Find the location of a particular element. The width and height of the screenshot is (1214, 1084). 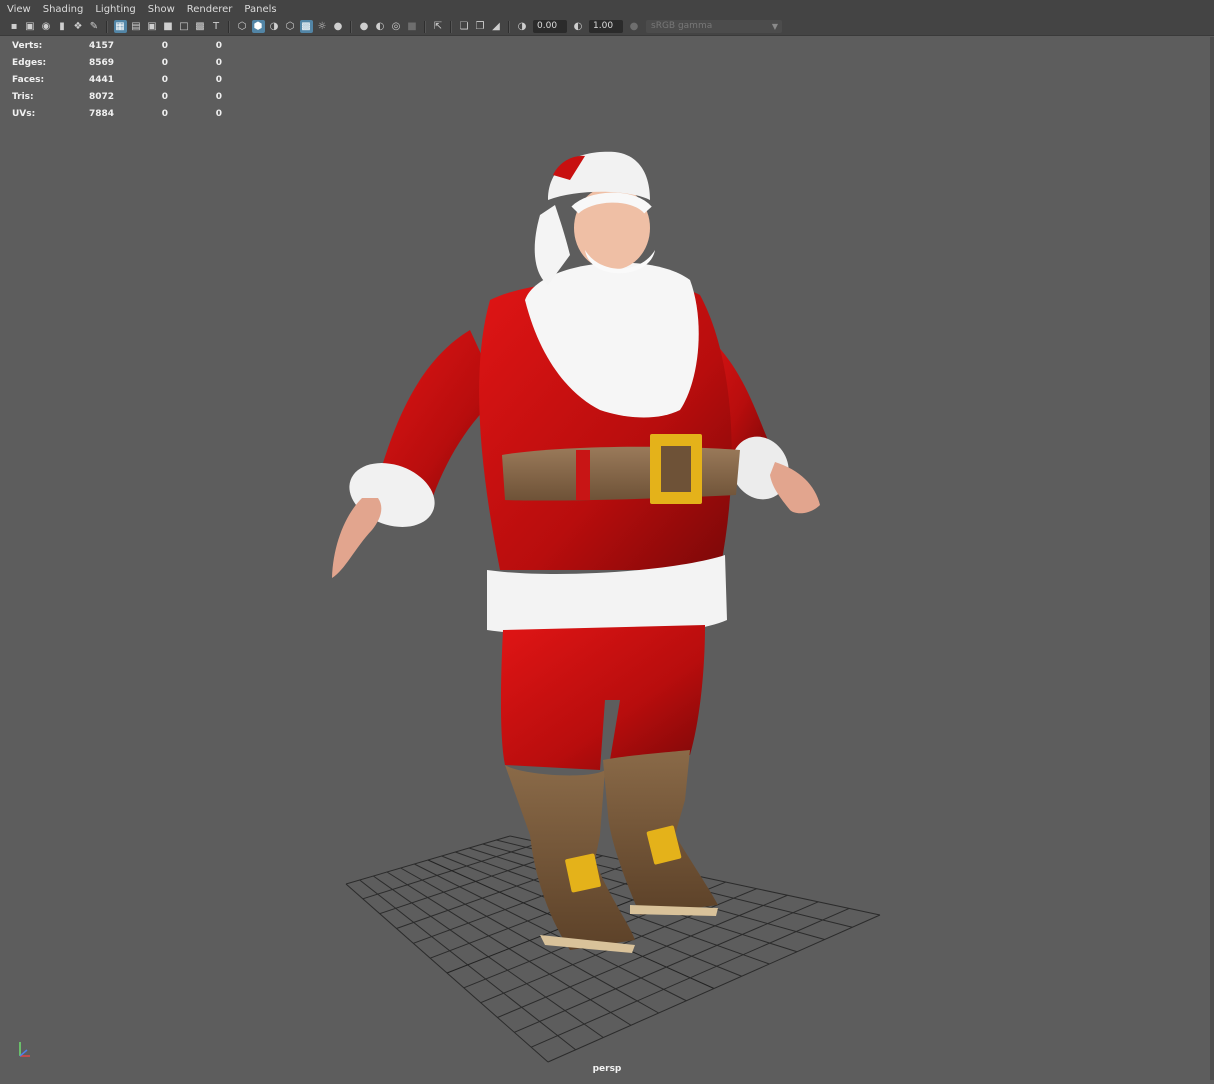

film-gate-icon: ▤ is located at coordinates (136, 26).